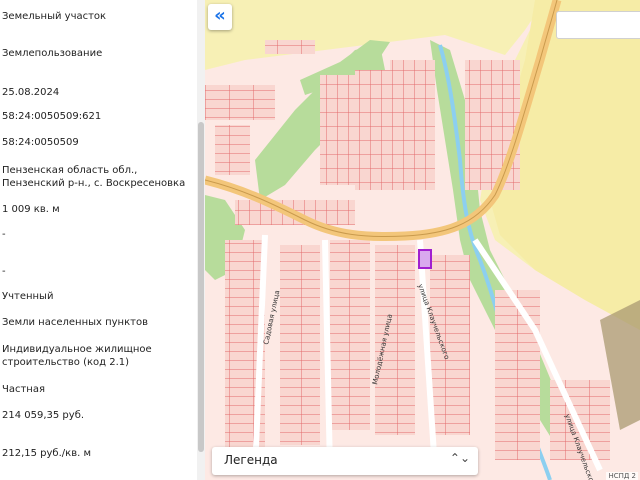  What do you see at coordinates (4, 234) in the screenshot?
I see `info-empty-1: -` at bounding box center [4, 234].